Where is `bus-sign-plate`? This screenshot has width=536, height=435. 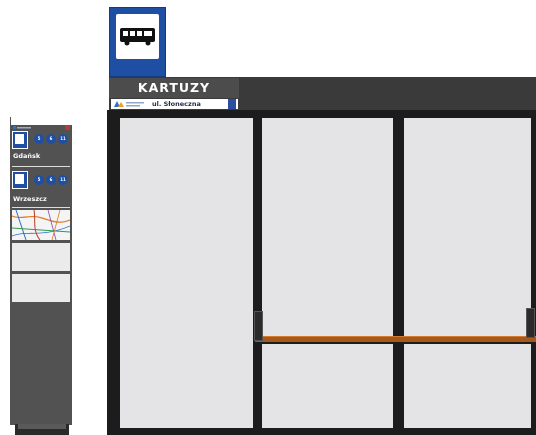 bus-sign-plate is located at coordinates (137, 36).